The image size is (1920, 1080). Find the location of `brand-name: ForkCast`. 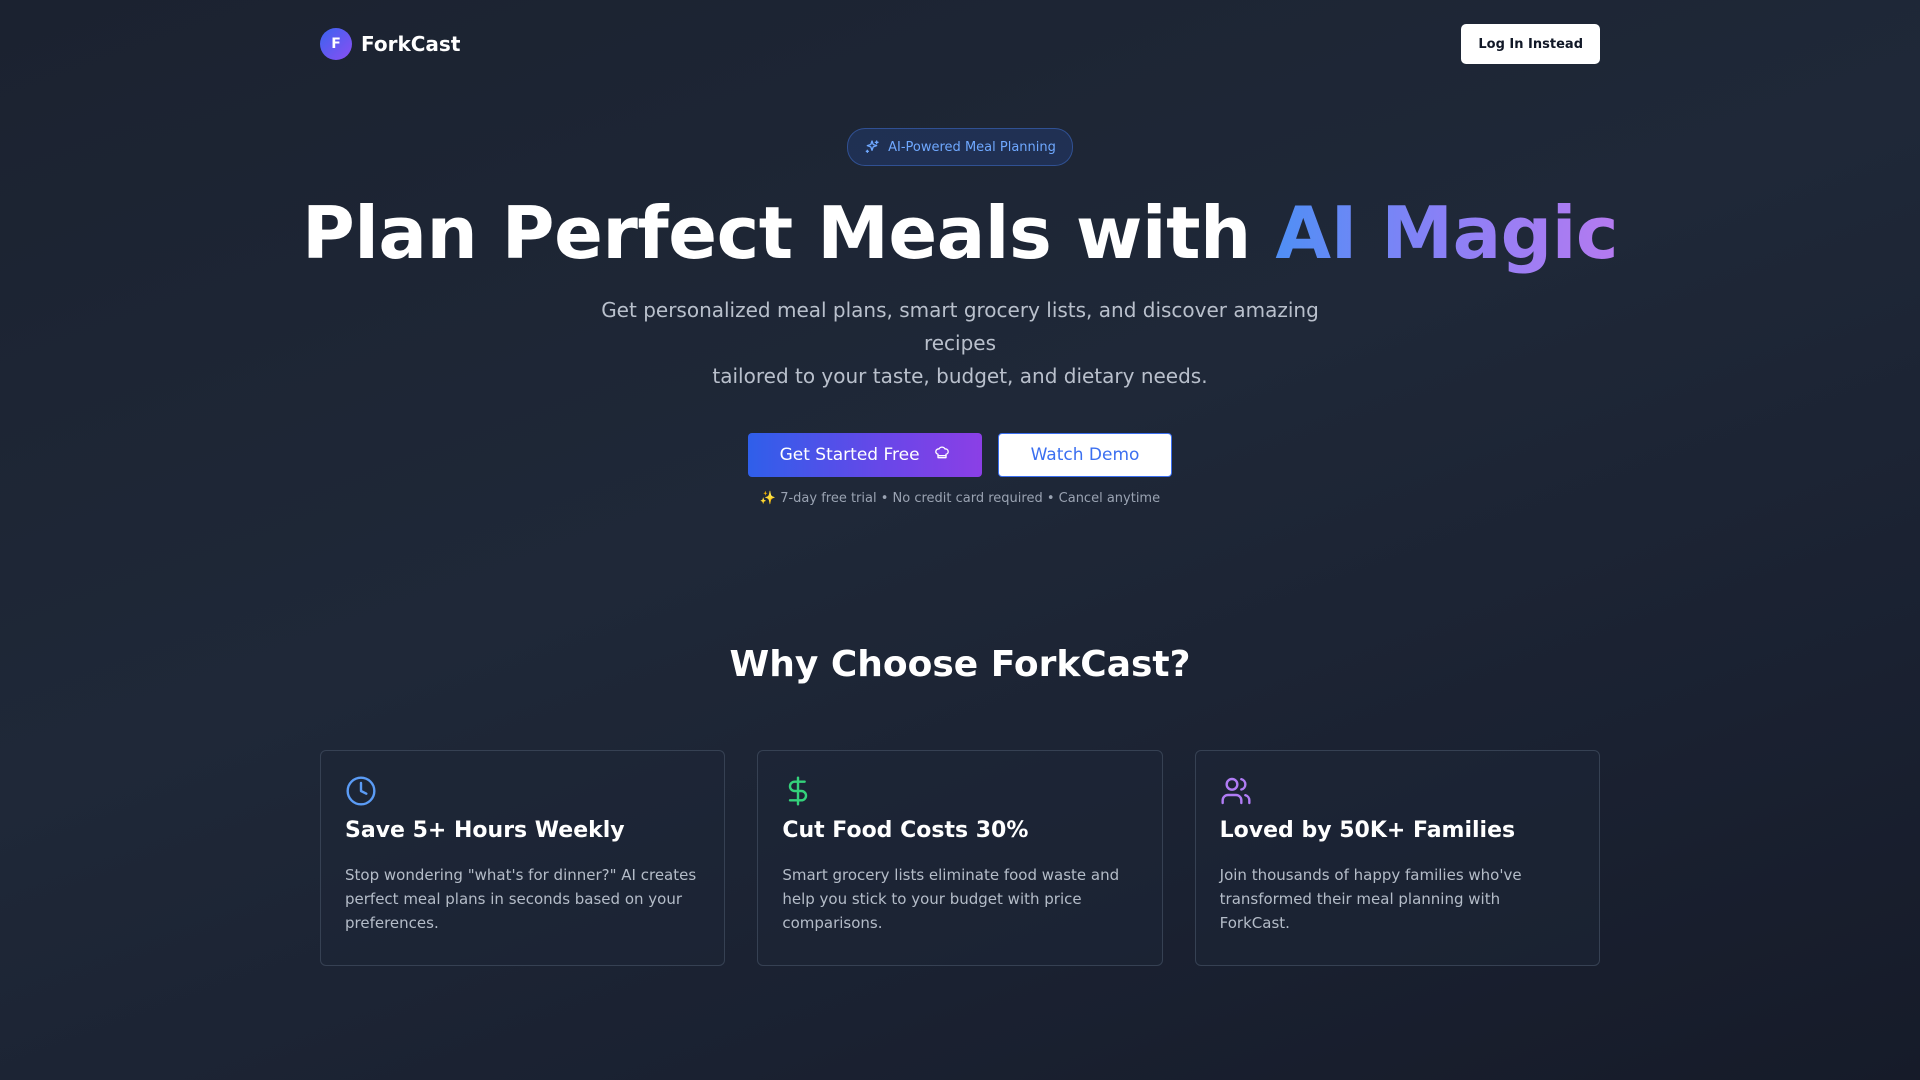

brand-name: ForkCast is located at coordinates (411, 44).